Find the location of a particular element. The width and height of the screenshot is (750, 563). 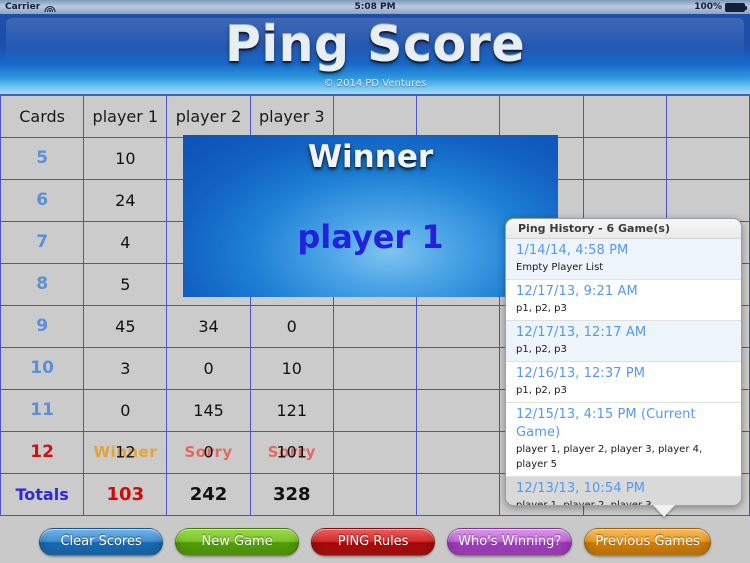

history-game-date: 12/17/13, 12:17 AM is located at coordinates (581, 332).